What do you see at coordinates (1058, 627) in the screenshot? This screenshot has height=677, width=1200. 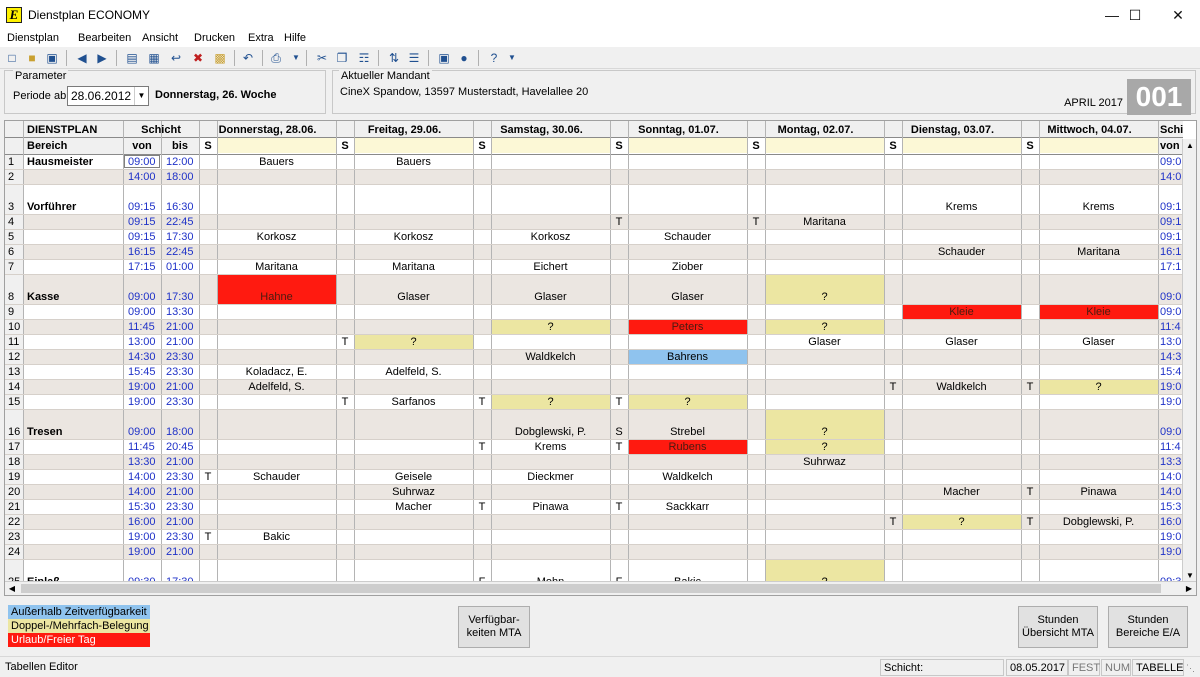 I see `hours-overview-mta-button: Stunden Übersicht MTA` at bounding box center [1058, 627].